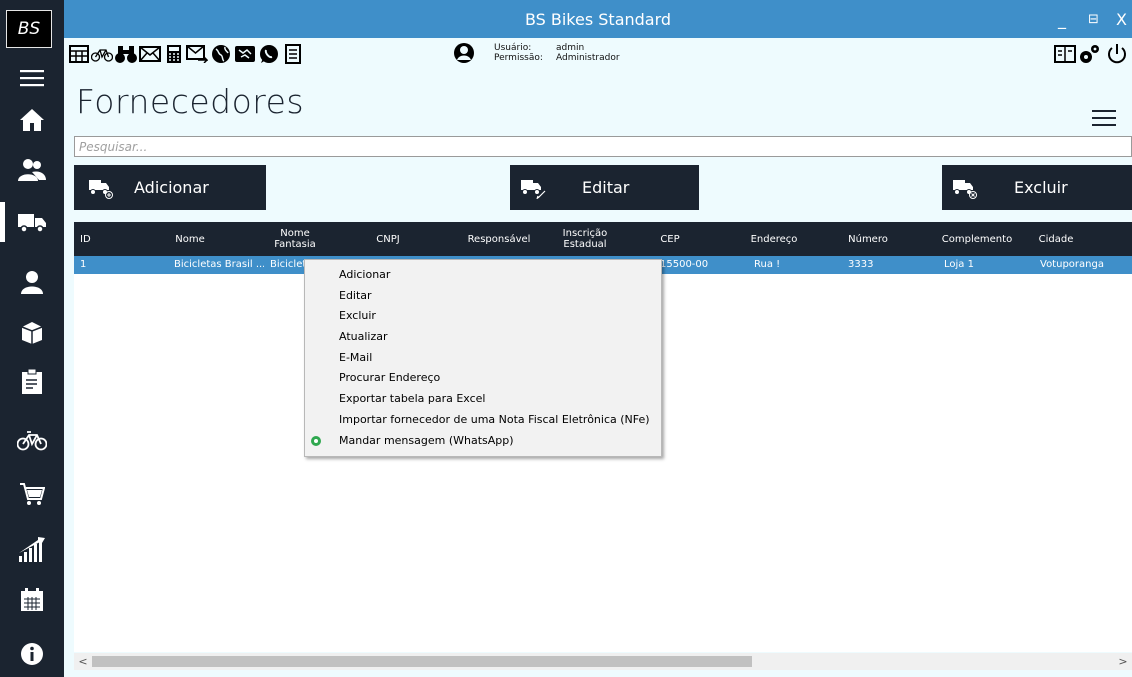 The height and width of the screenshot is (677, 1132). I want to click on column-header-cnpj: CNPJ, so click(388, 239).